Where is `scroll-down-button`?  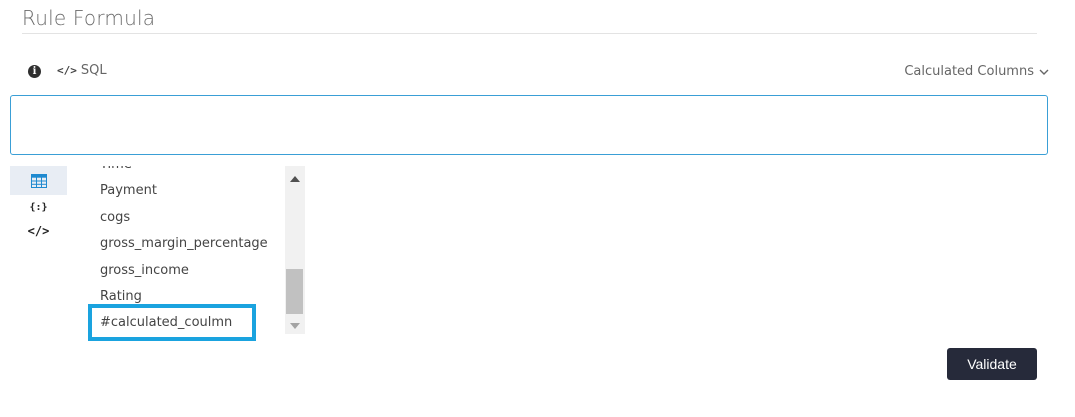 scroll-down-button is located at coordinates (295, 325).